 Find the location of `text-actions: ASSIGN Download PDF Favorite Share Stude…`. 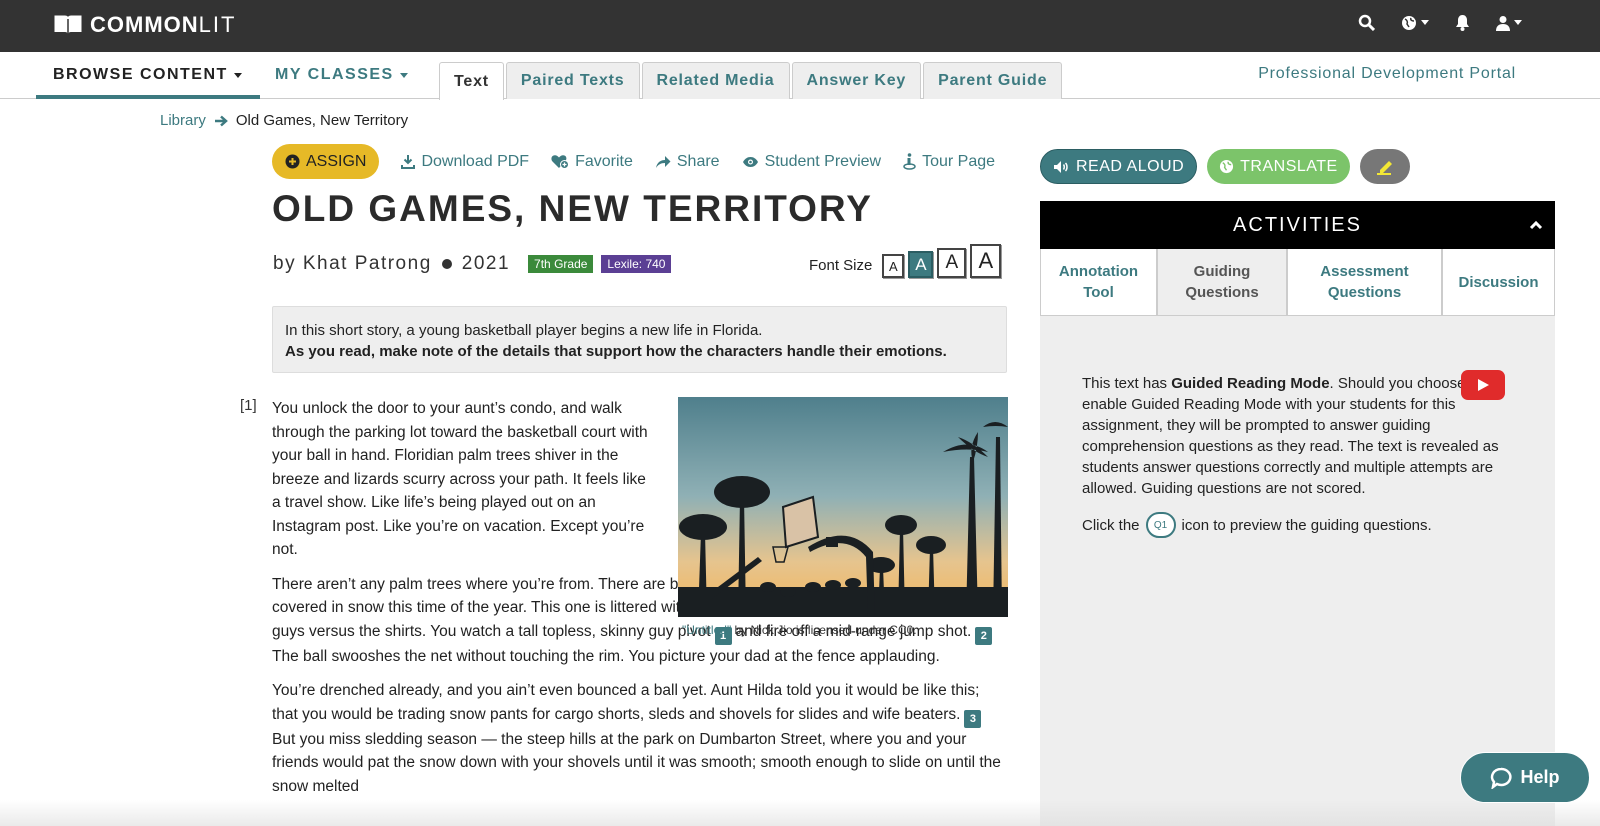

text-actions: ASSIGN Download PDF Favorite Share Stude… is located at coordinates (633, 161).